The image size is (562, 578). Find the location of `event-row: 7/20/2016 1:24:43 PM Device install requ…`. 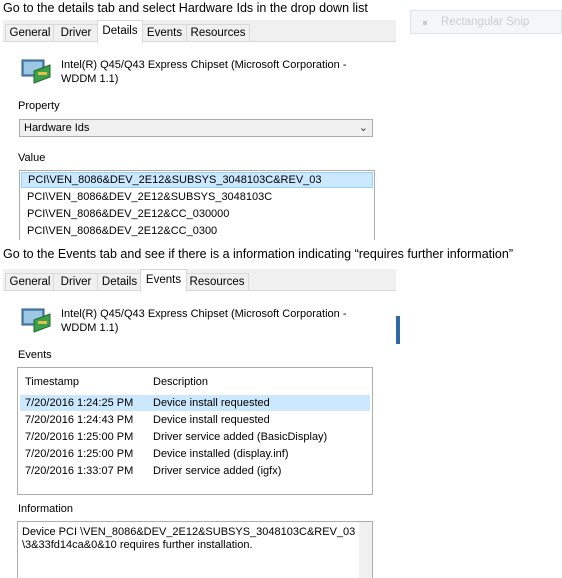

event-row: 7/20/2016 1:24:43 PM Device install requ… is located at coordinates (195, 420).